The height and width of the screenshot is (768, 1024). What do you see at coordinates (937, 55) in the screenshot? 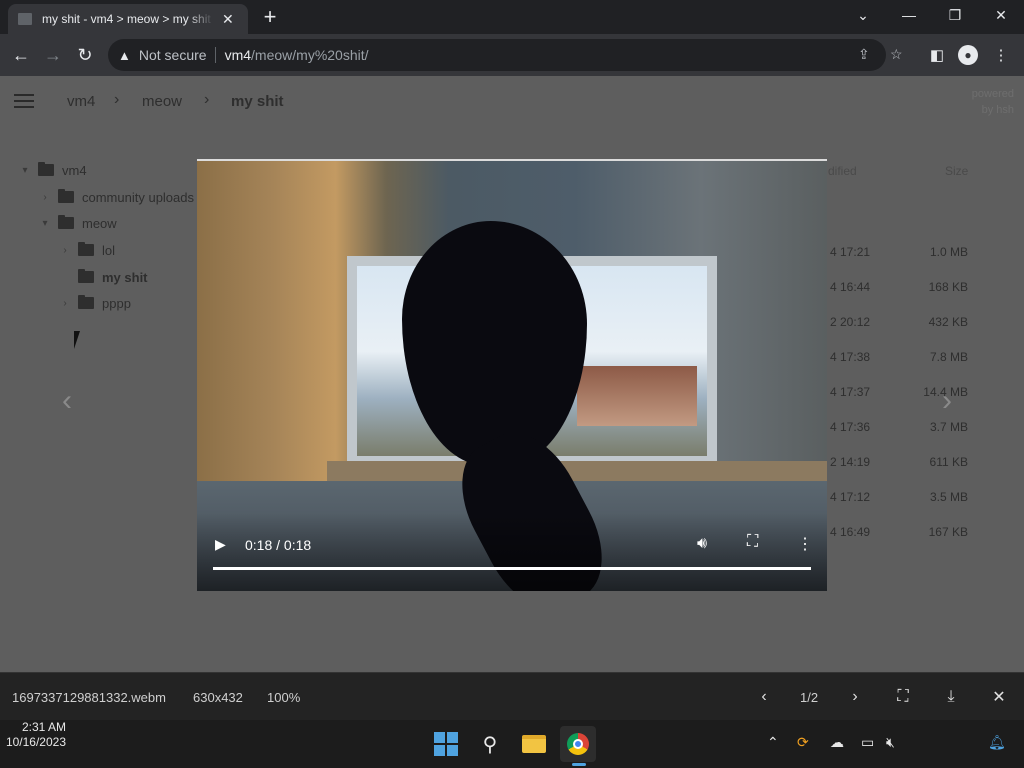
I see `side-panel-icon: ◧` at bounding box center [937, 55].